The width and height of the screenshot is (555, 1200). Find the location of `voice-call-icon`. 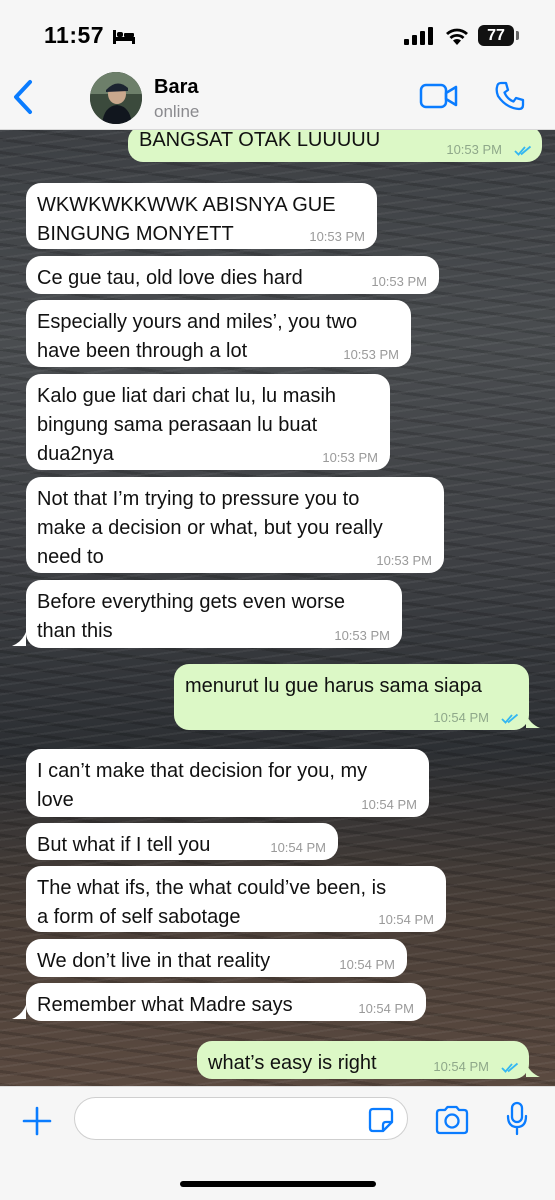

voice-call-icon is located at coordinates (510, 96).